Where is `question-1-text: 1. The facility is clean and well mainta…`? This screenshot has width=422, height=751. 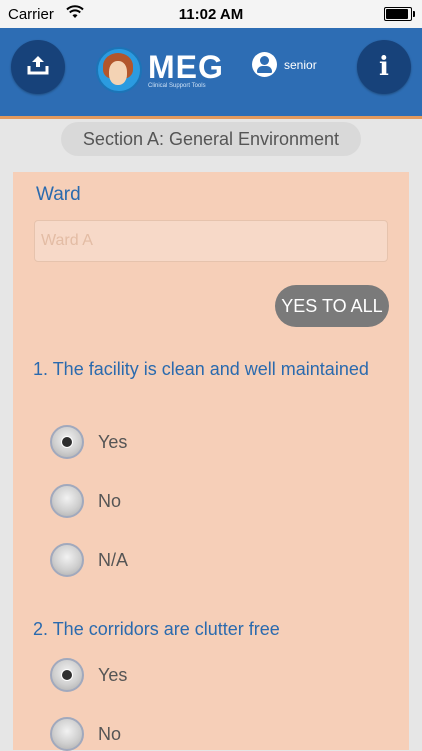
question-1-text: 1. The facility is clean and well mainta… is located at coordinates (201, 369).